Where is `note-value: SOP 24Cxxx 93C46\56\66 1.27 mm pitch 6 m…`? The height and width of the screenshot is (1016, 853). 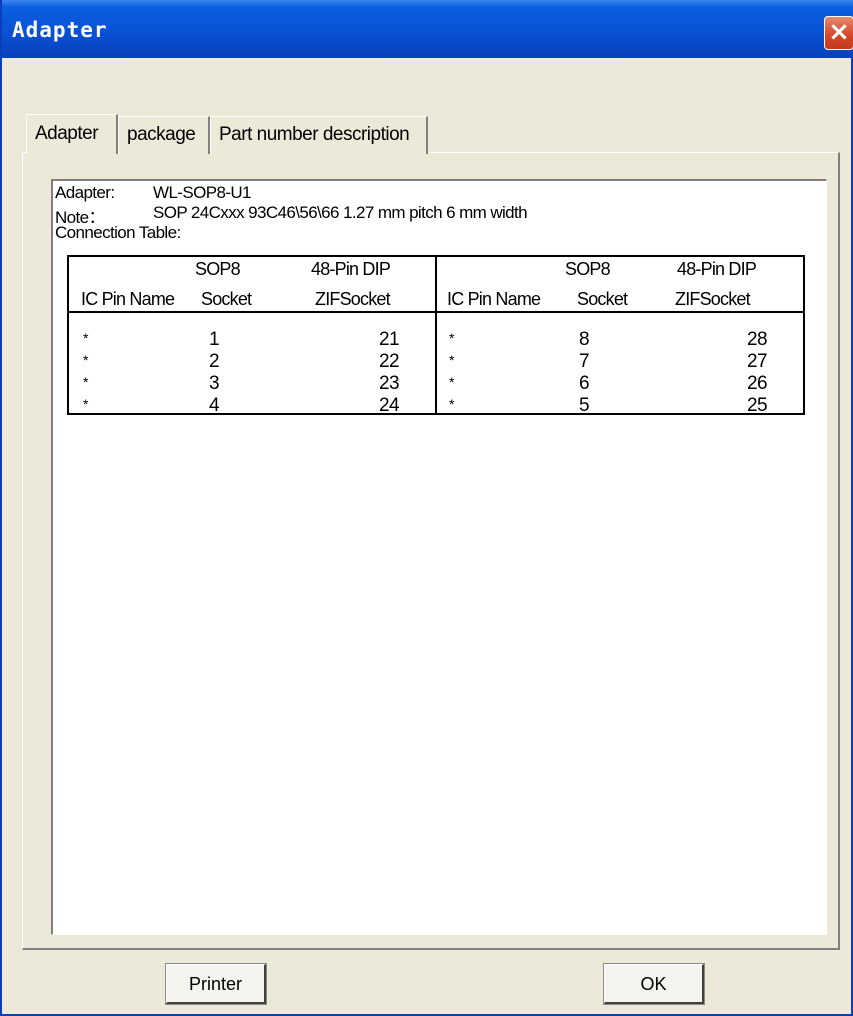 note-value: SOP 24Cxxx 93C46\56\66 1.27 mm pitch 6 m… is located at coordinates (340, 212).